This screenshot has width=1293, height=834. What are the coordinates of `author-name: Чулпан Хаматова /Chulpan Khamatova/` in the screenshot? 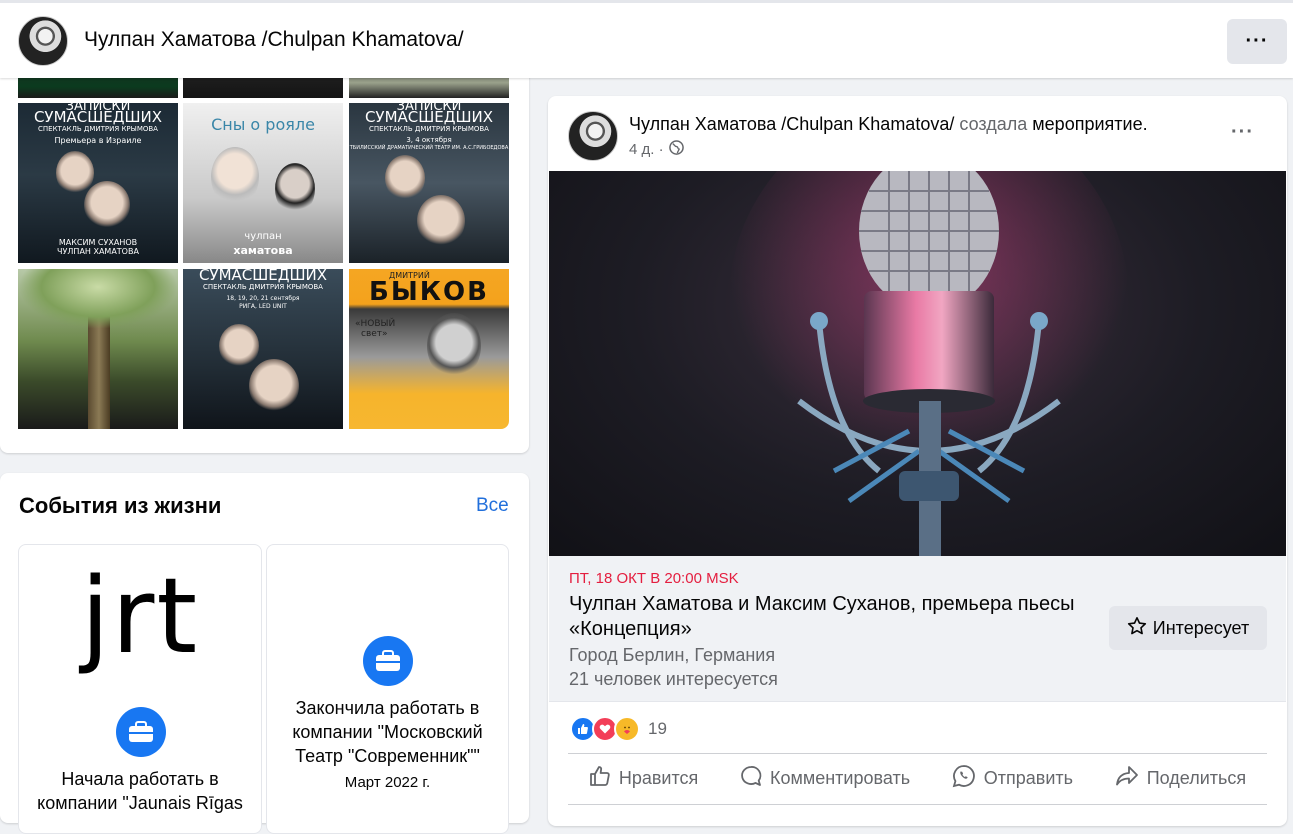 It's located at (791, 124).